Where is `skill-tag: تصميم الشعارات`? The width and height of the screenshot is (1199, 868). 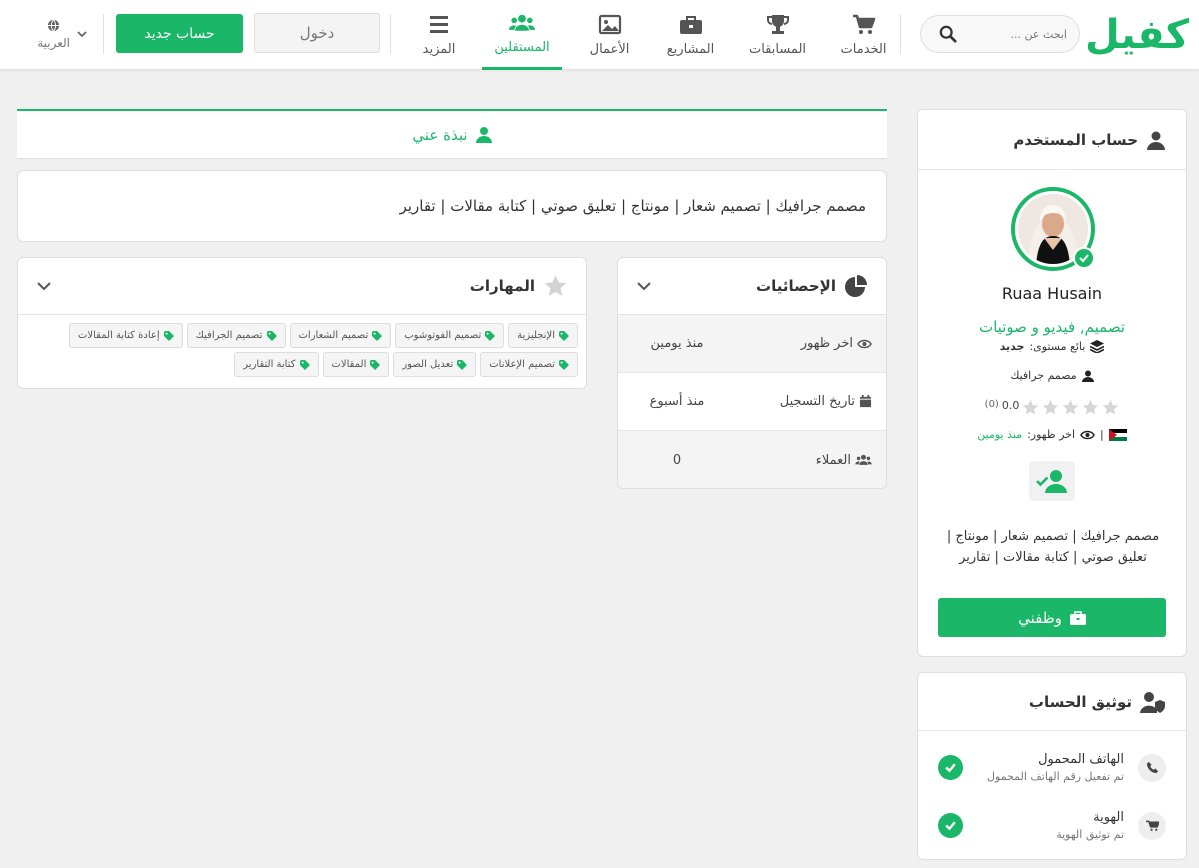
skill-tag: تصميم الشعارات is located at coordinates (340, 335).